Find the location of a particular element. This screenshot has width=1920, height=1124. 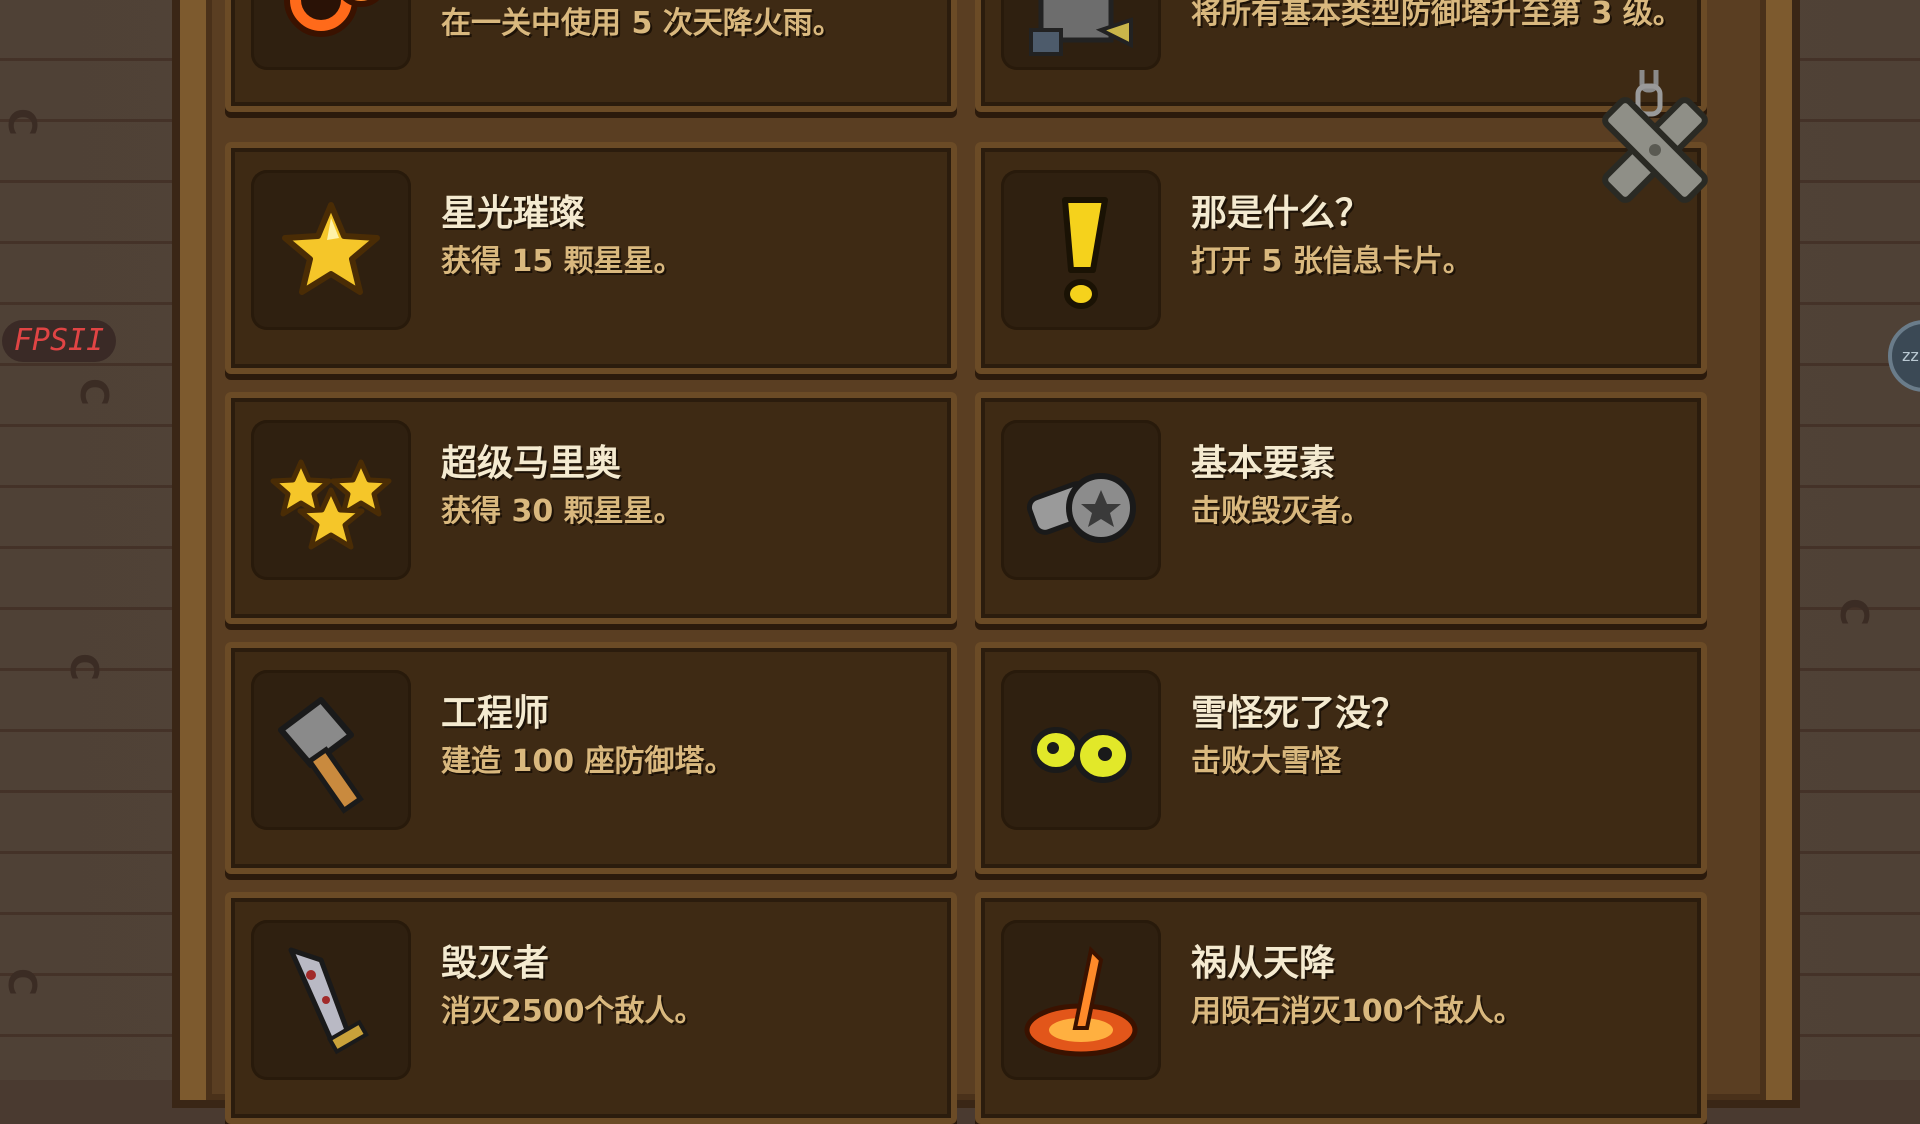

achievement-desc: 获得 30 颗星星。 is located at coordinates (562, 511).